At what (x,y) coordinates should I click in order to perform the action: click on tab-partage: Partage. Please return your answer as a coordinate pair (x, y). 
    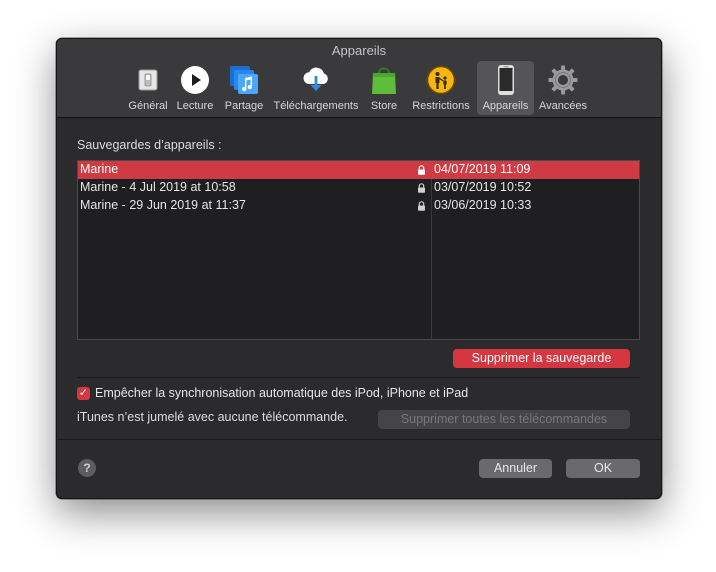
    Looking at the image, I should click on (244, 88).